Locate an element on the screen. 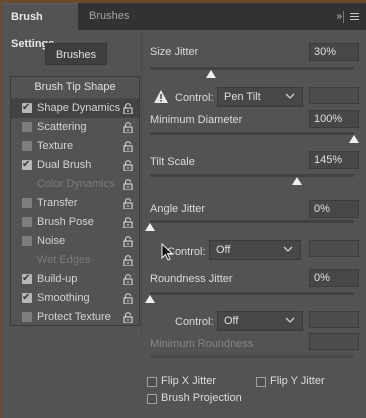 The image size is (366, 418). control-select-3: Off is located at coordinates (260, 321).